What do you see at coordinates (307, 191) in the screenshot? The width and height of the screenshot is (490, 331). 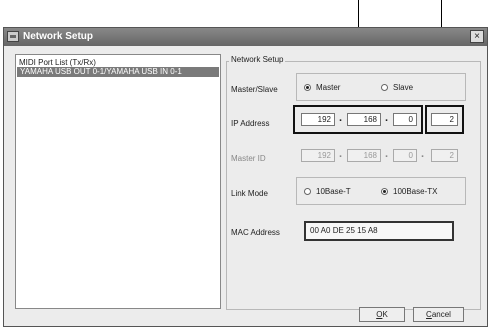 I see `10base-t-radio` at bounding box center [307, 191].